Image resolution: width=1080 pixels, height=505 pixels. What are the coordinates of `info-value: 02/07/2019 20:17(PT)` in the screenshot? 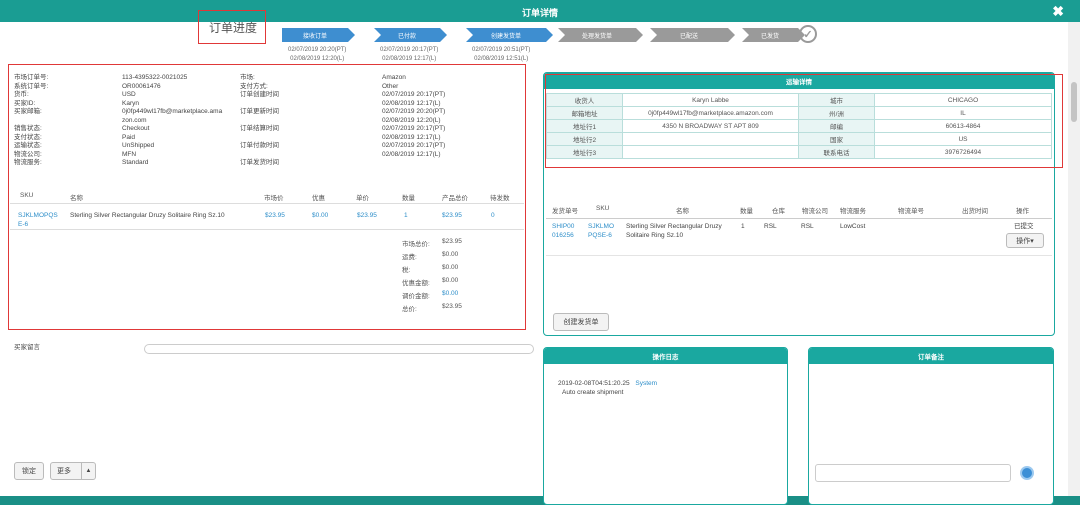 It's located at (414, 94).